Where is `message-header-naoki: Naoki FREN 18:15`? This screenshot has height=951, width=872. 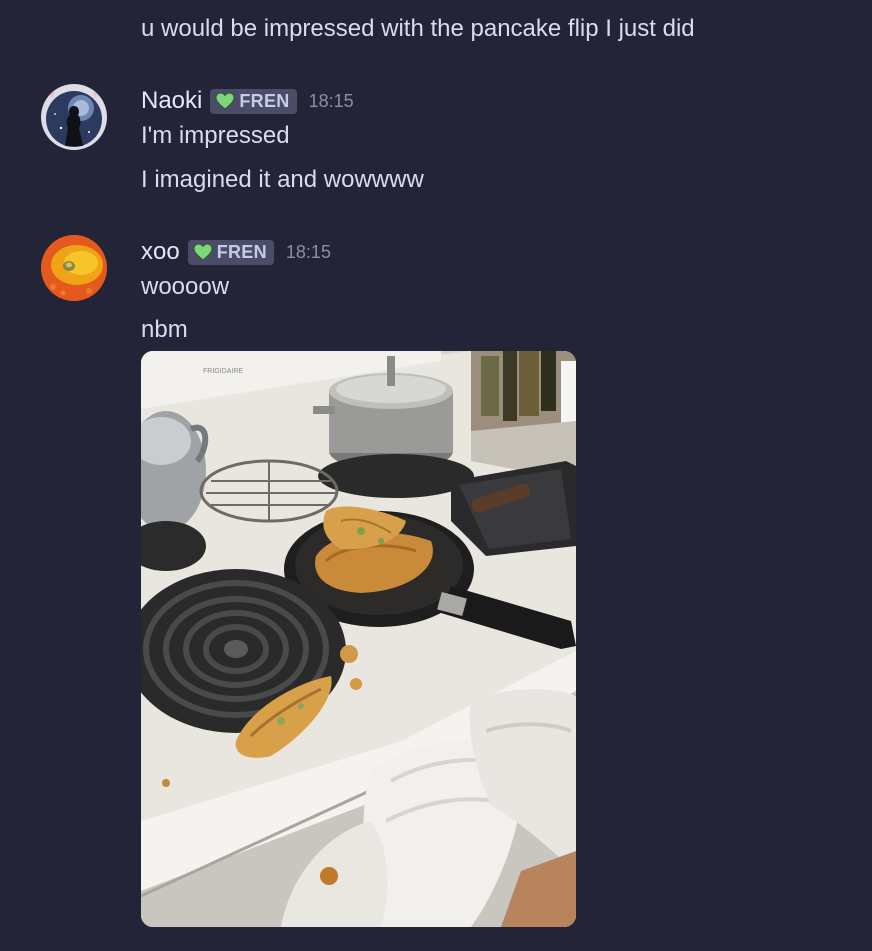
message-header-naoki: Naoki FREN 18:15 is located at coordinates (247, 101).